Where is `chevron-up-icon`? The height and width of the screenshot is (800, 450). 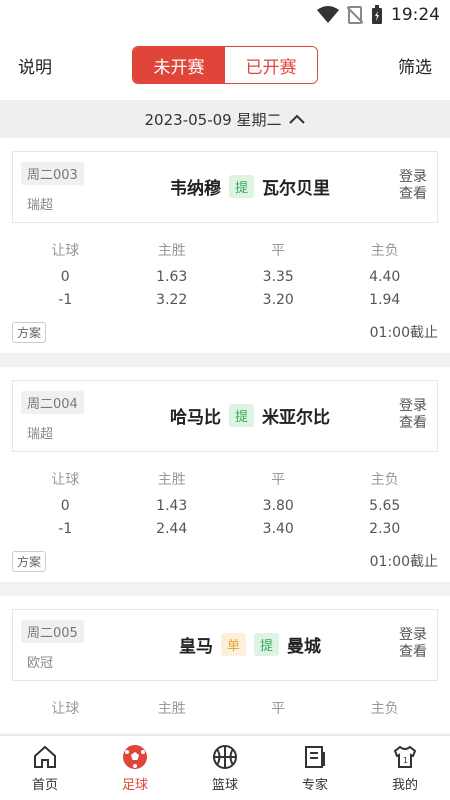 chevron-up-icon is located at coordinates (297, 119).